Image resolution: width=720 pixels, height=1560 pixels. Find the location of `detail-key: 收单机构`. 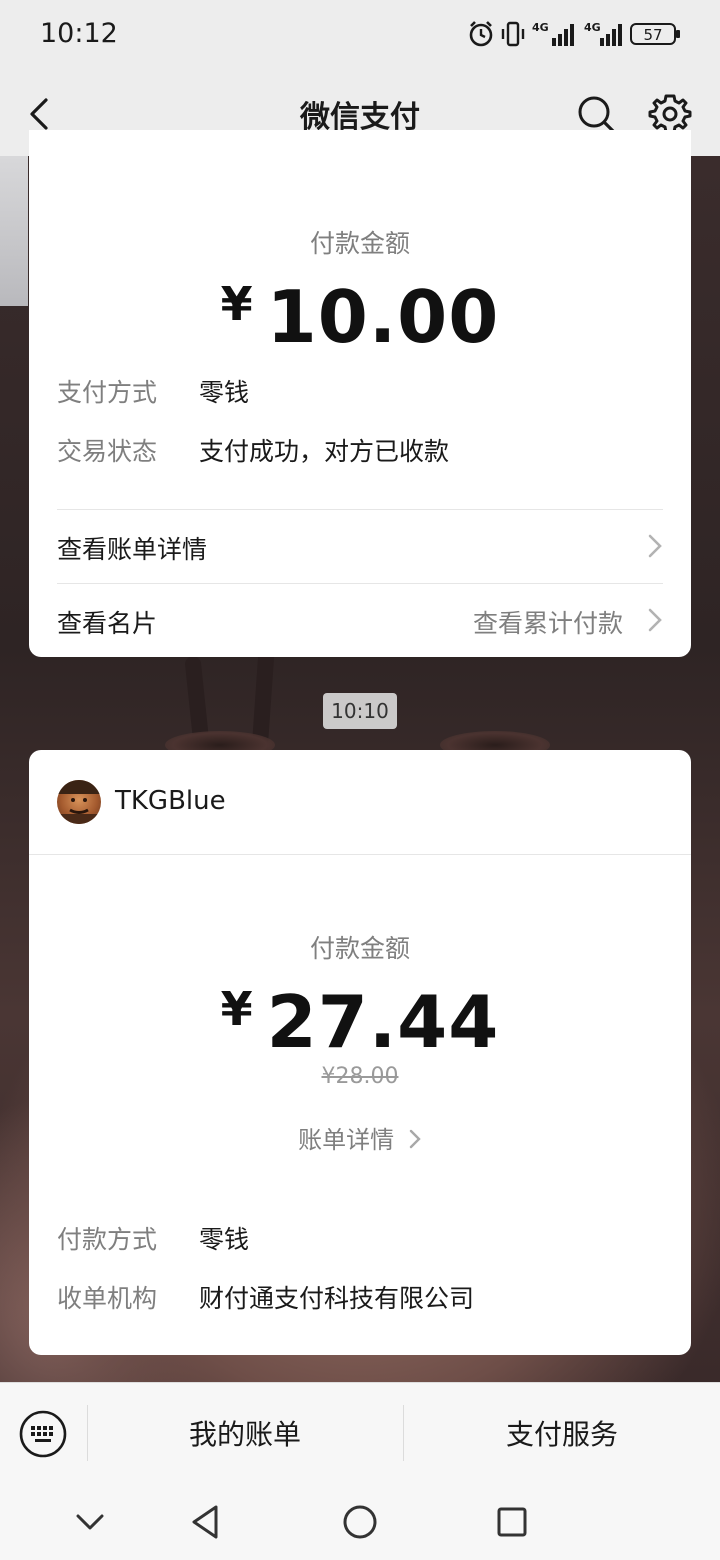

detail-key: 收单机构 is located at coordinates (107, 1298).